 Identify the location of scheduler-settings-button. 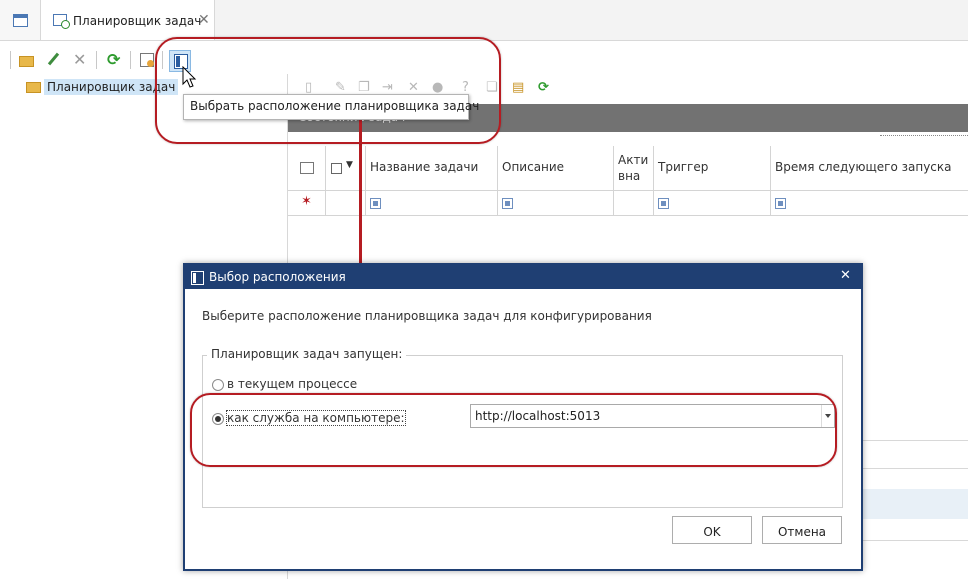
(147, 60).